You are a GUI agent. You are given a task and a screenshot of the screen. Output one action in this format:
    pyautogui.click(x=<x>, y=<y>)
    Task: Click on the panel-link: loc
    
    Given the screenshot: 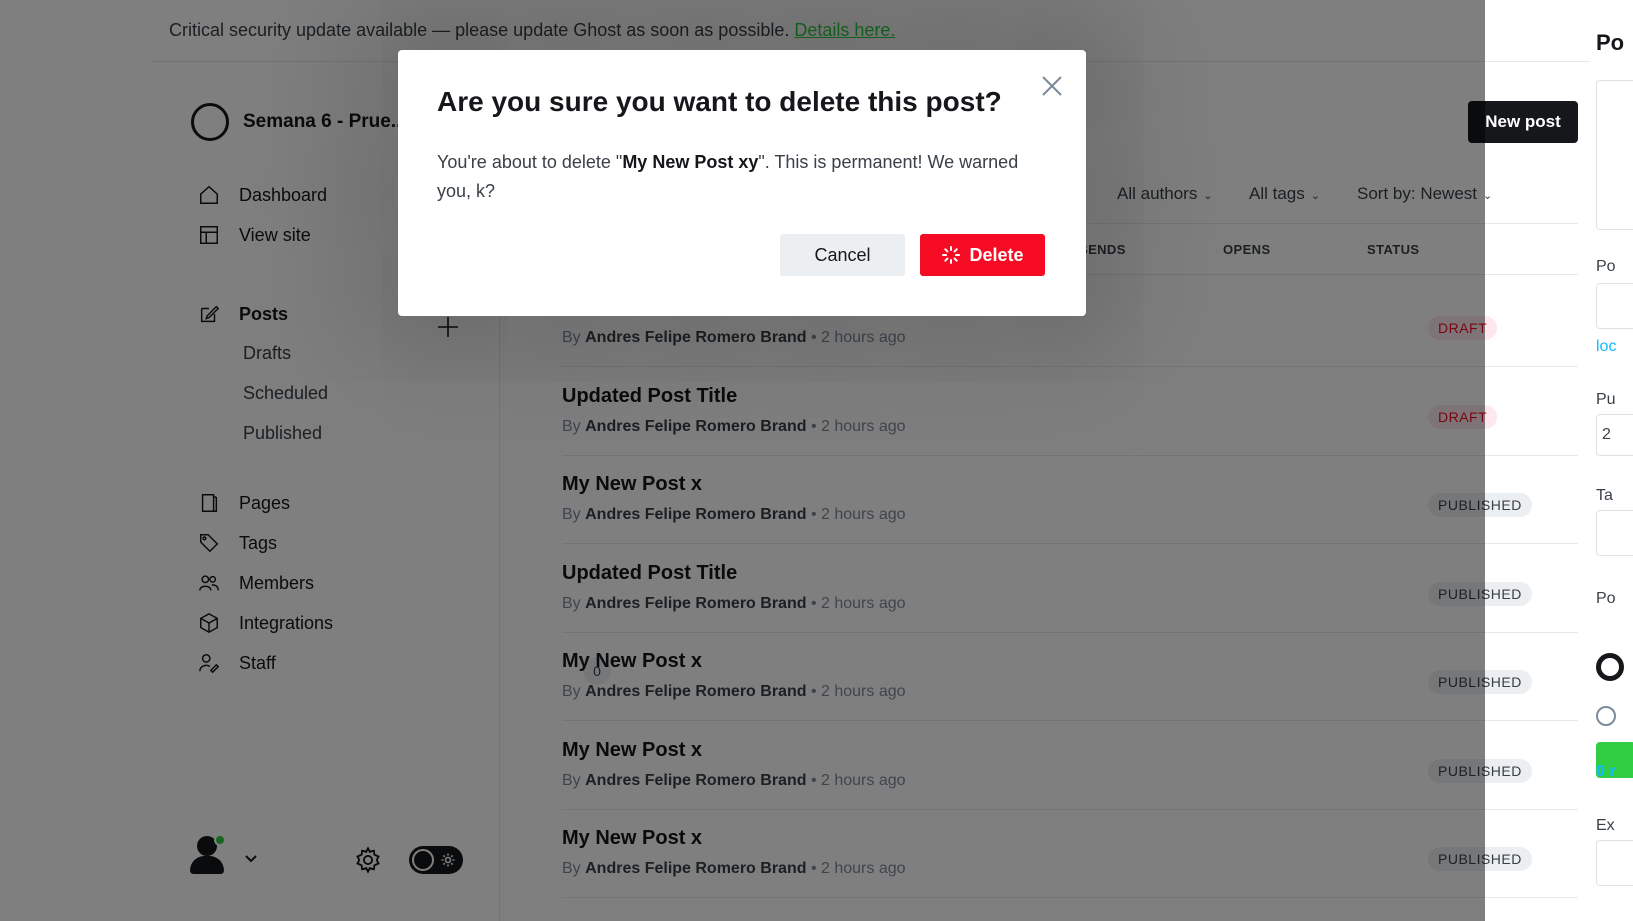 What is the action you would take?
    pyautogui.click(x=1606, y=347)
    